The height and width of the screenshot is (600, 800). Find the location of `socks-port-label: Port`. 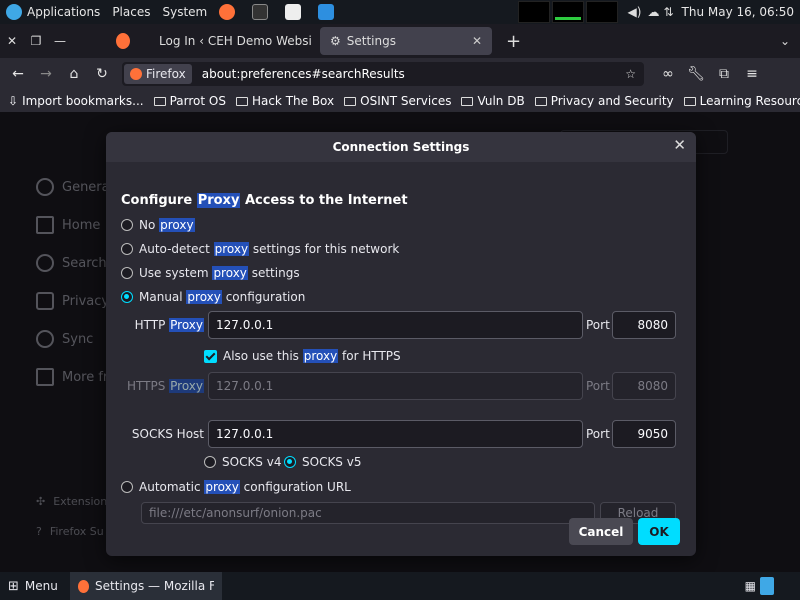

socks-port-label: Port is located at coordinates (598, 434).